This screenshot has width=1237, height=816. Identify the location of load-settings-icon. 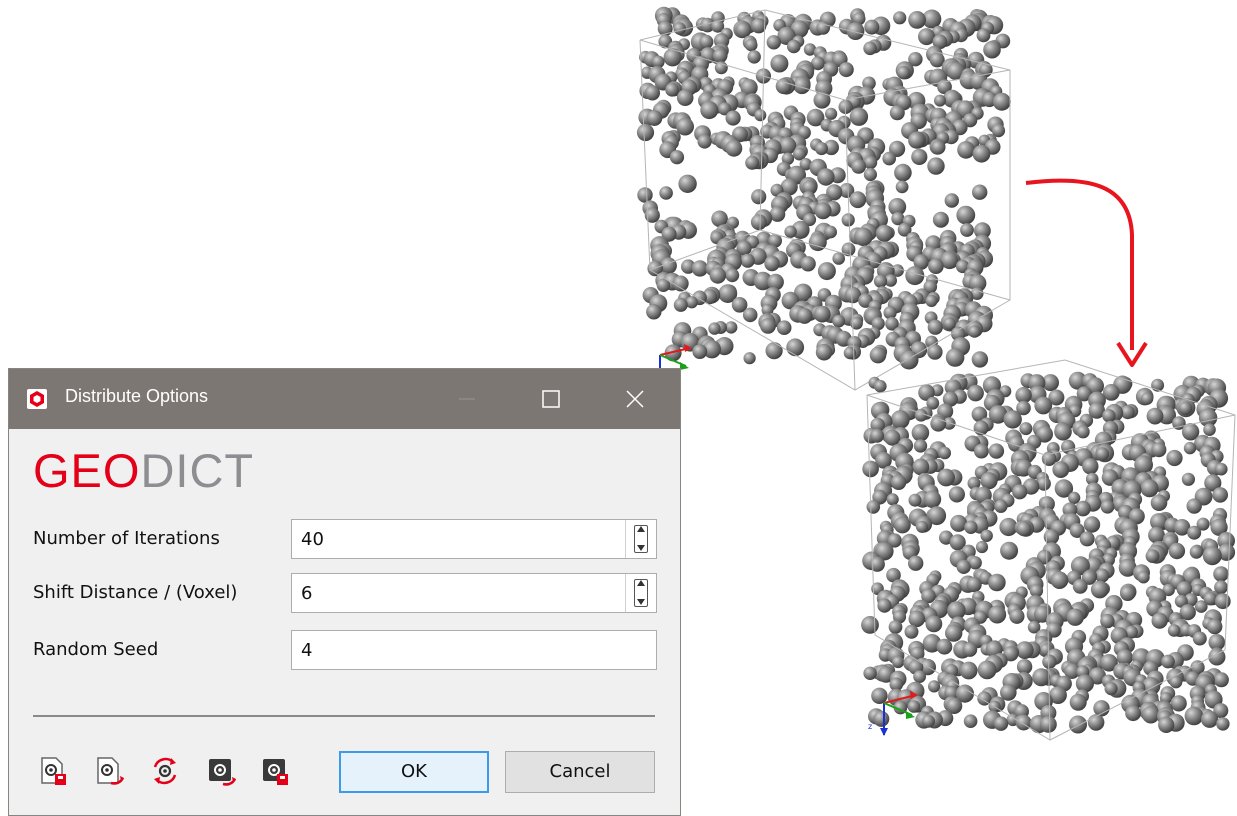
(53, 771).